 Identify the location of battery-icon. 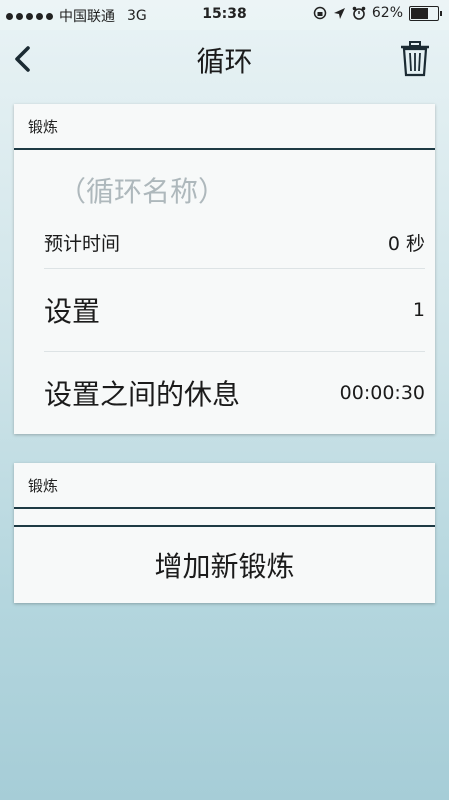
(425, 13).